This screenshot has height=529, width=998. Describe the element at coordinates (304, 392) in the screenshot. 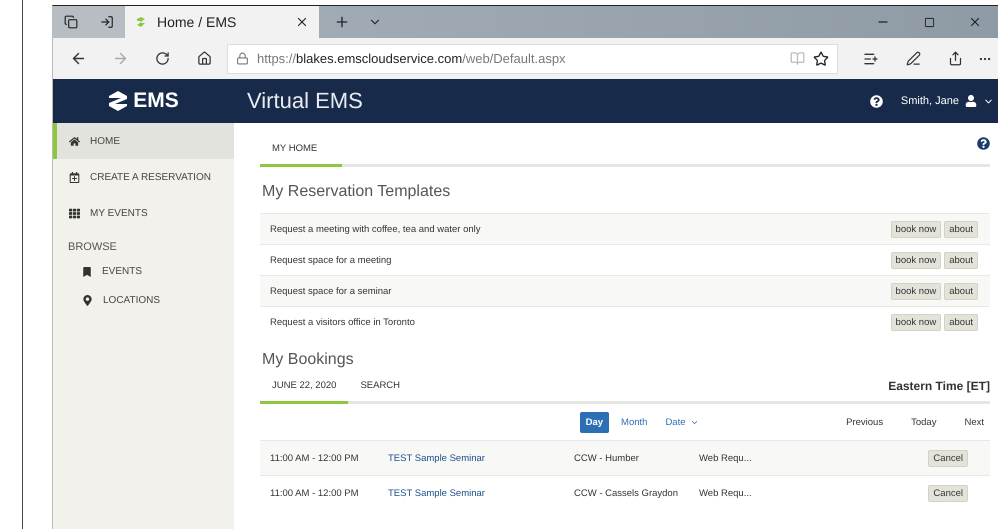

I see `bookings-tab: JUNE 22, 2020` at that location.